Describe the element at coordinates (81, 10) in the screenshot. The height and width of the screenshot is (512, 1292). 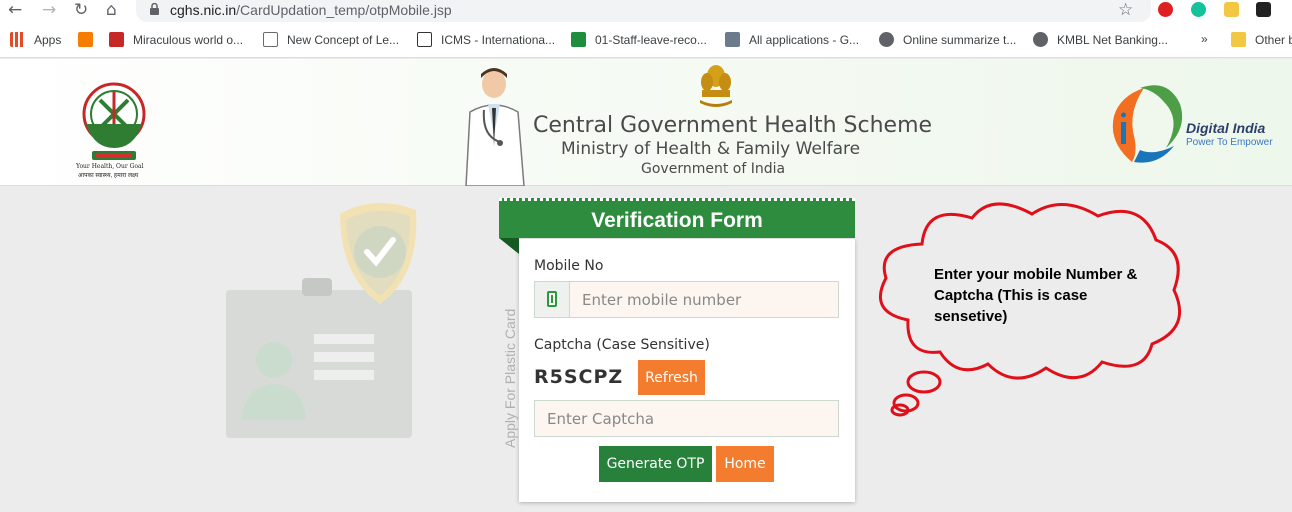
I see `reload-icon: ↻` at that location.